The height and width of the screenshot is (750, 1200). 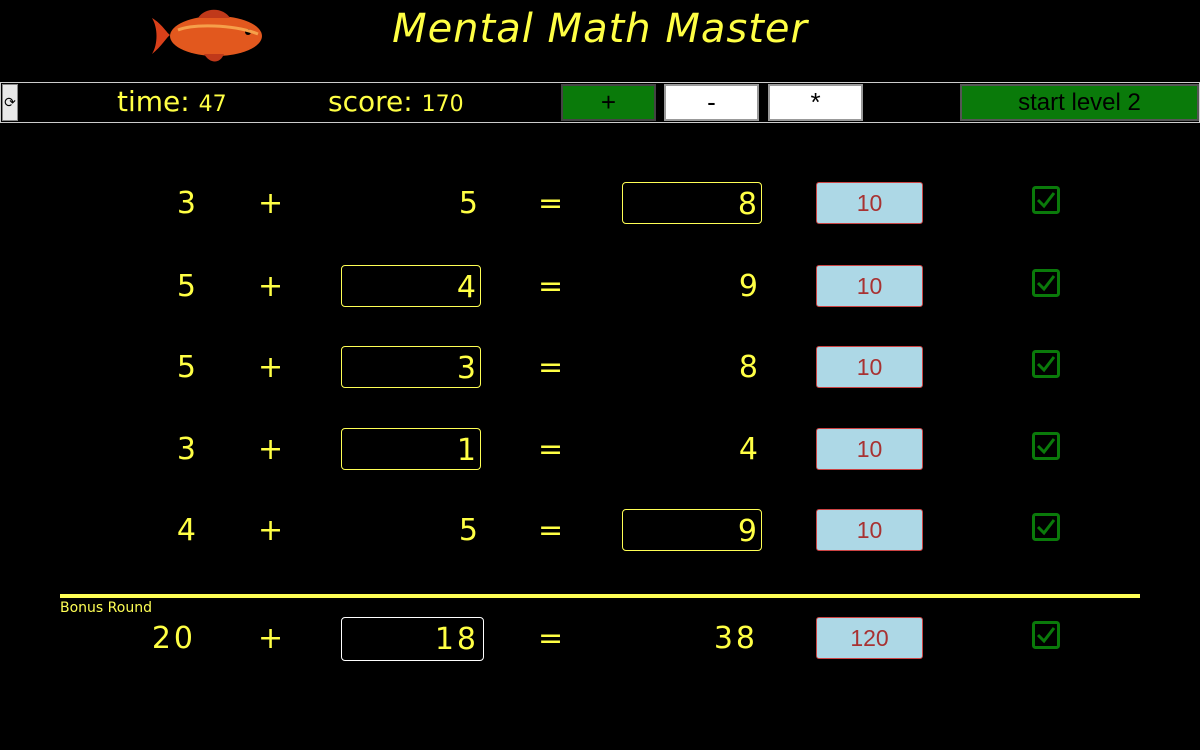 I want to click on answer-input: 18, so click(x=412, y=639).